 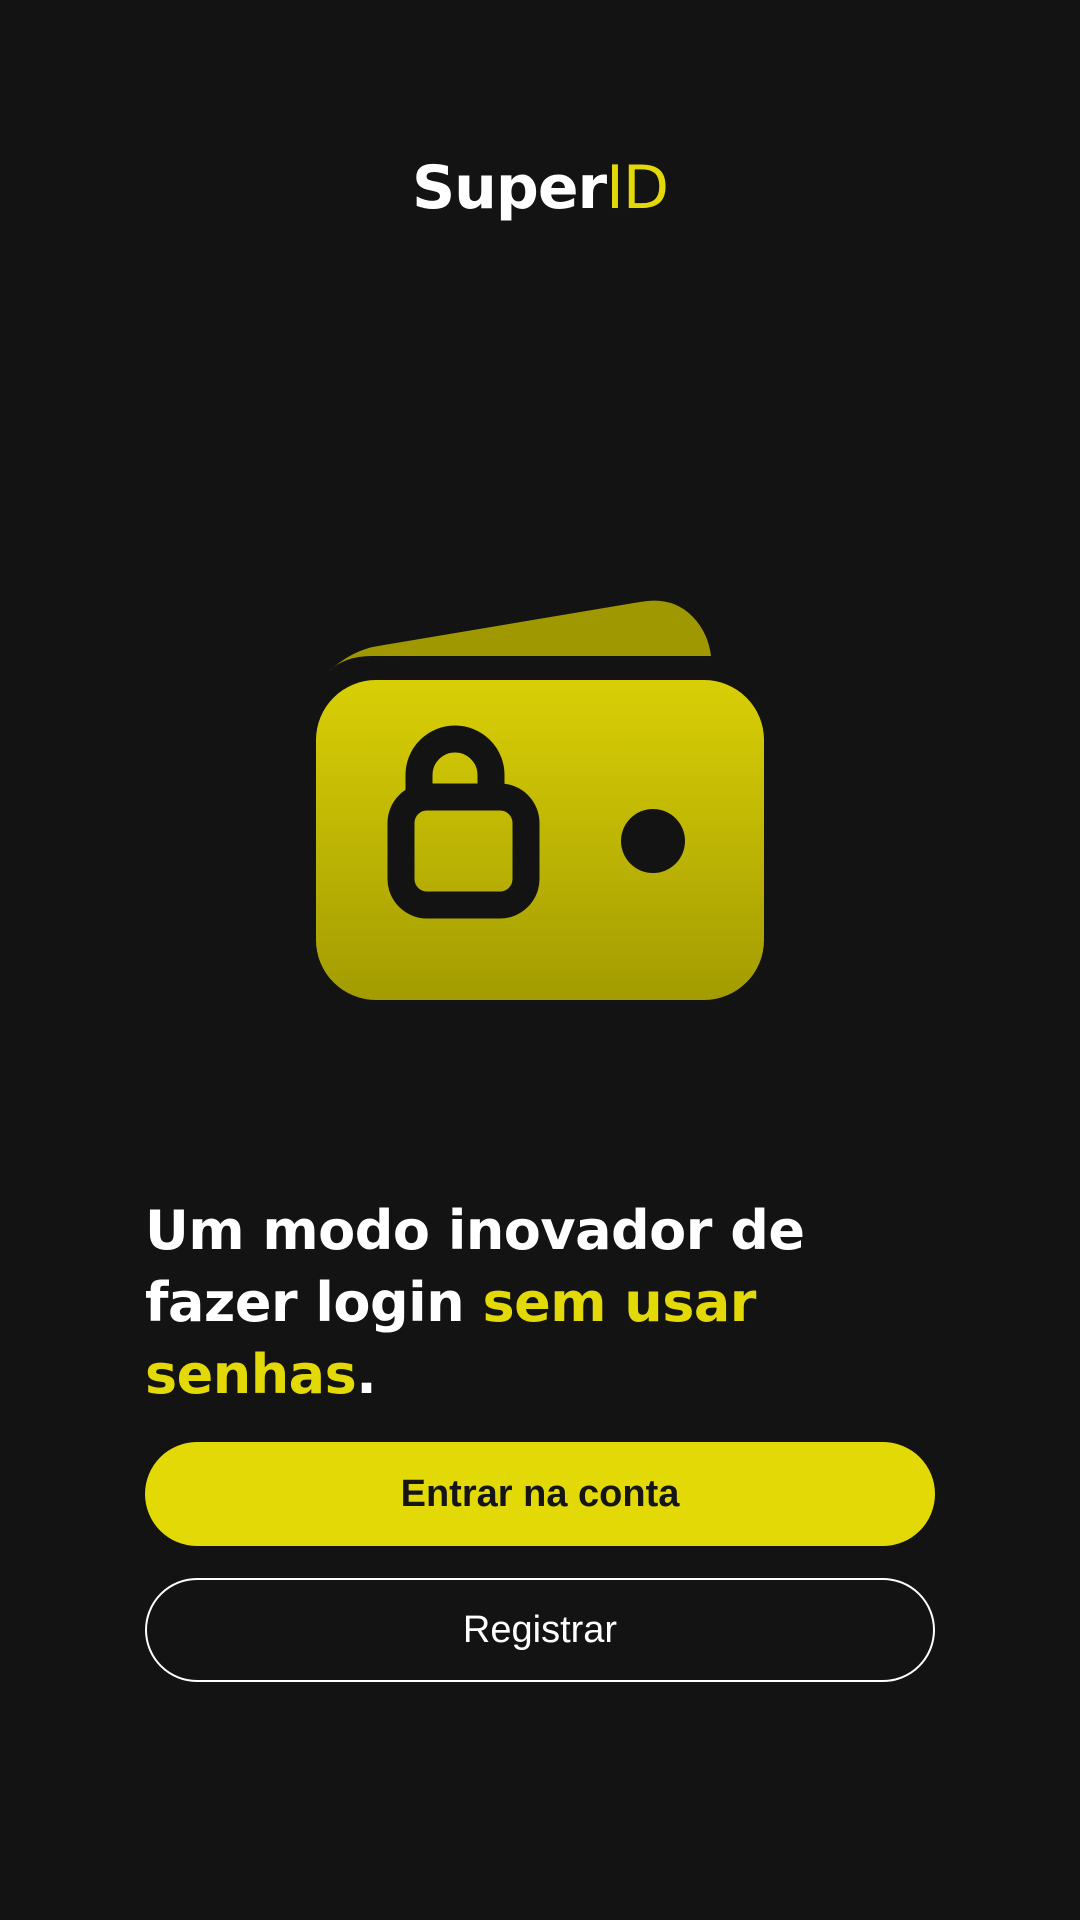 What do you see at coordinates (509, 188) in the screenshot?
I see `logo-text-super: Super` at bounding box center [509, 188].